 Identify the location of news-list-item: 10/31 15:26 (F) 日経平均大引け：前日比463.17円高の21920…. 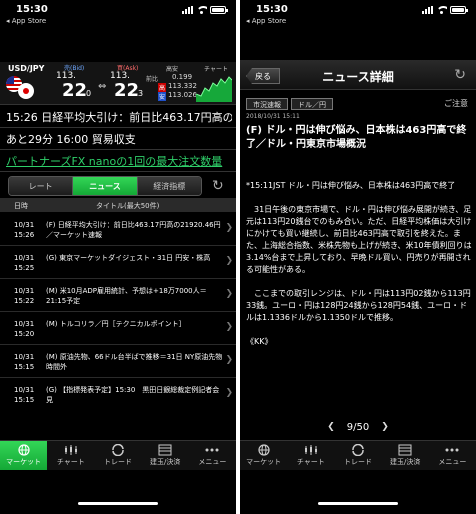
(118, 229).